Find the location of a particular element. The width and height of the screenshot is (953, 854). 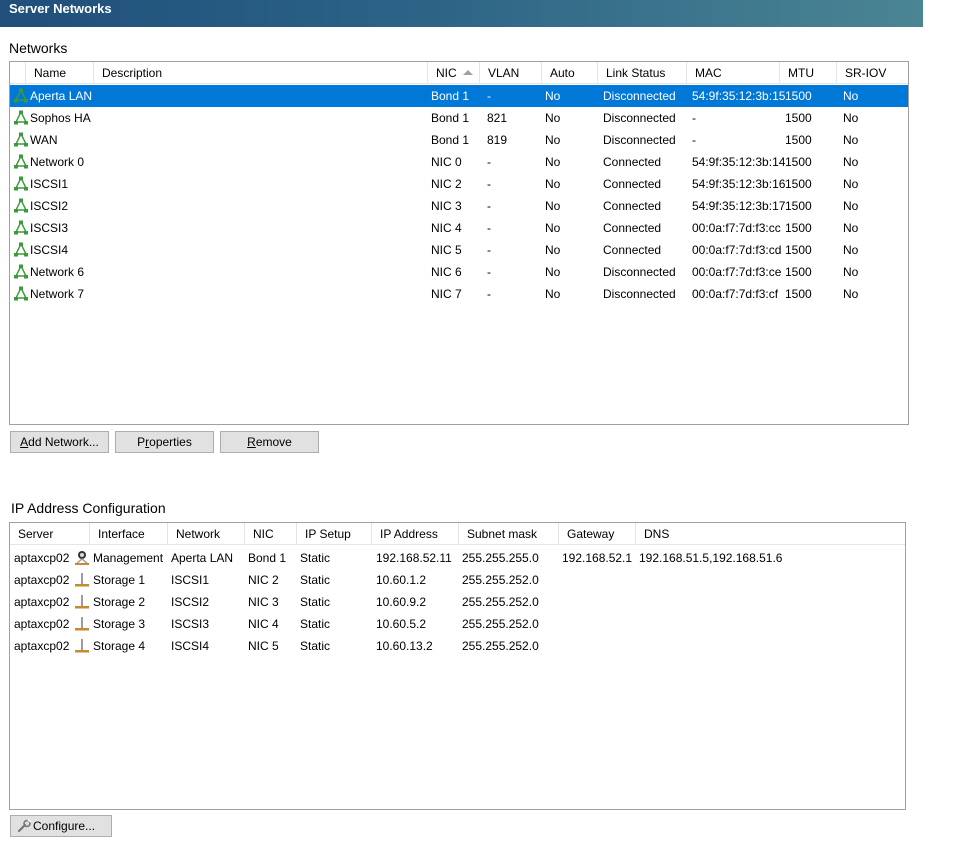

ip-col-ip-setup: IP Setup is located at coordinates (334, 534).